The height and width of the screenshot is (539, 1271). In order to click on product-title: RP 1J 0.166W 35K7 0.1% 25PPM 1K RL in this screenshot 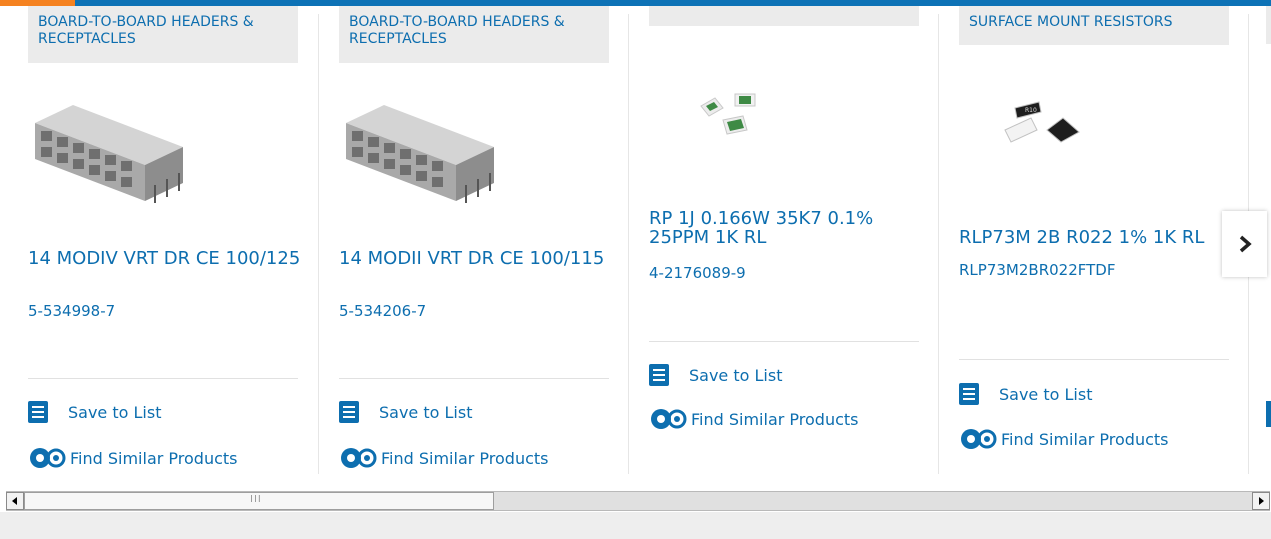, I will do `click(788, 228)`.